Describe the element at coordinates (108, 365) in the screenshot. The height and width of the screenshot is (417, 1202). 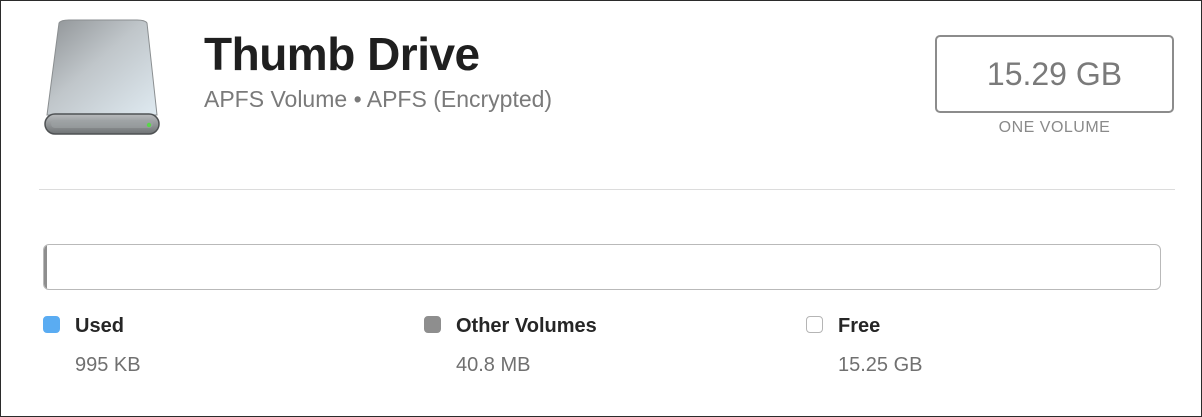
I see `used-value: 995 KB` at that location.